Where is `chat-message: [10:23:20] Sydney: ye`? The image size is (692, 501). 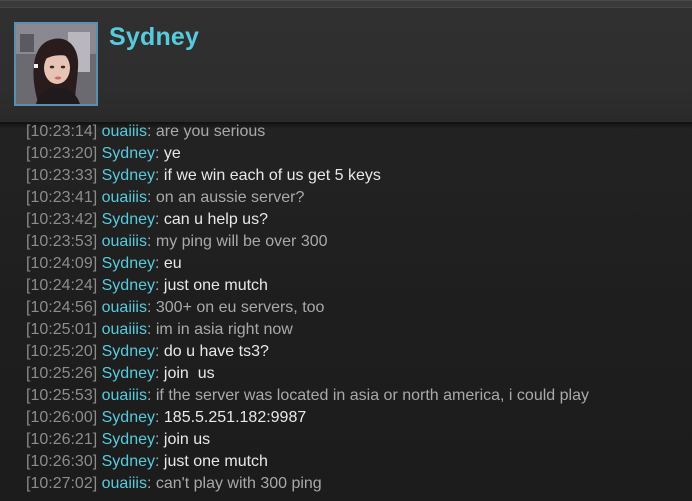
chat-message: [10:23:20] Sydney: ye is located at coordinates (307, 154).